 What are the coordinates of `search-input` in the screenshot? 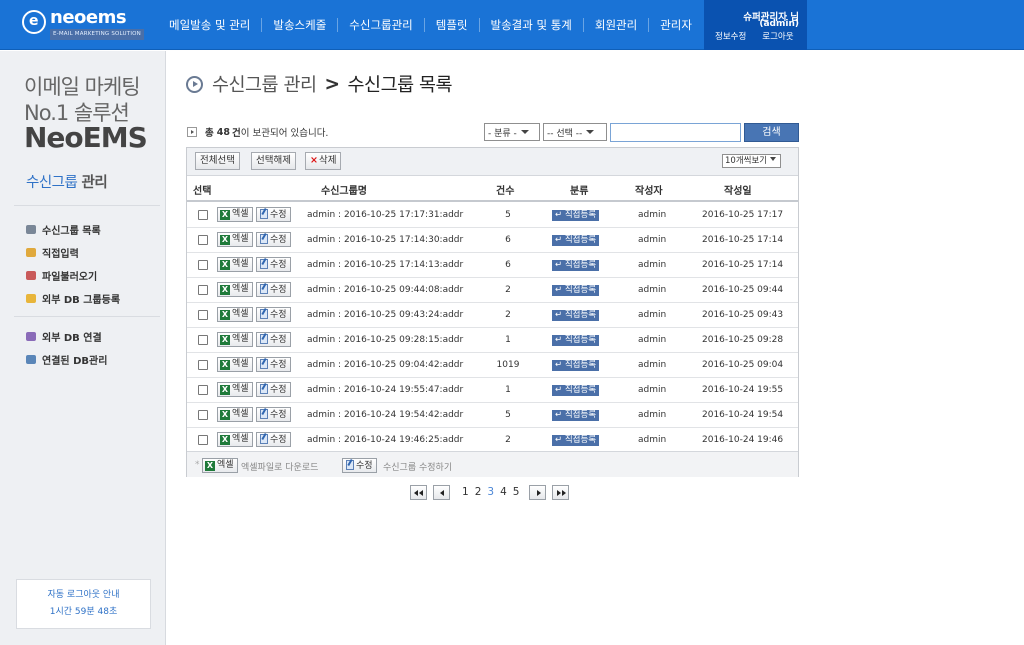 It's located at (675, 132).